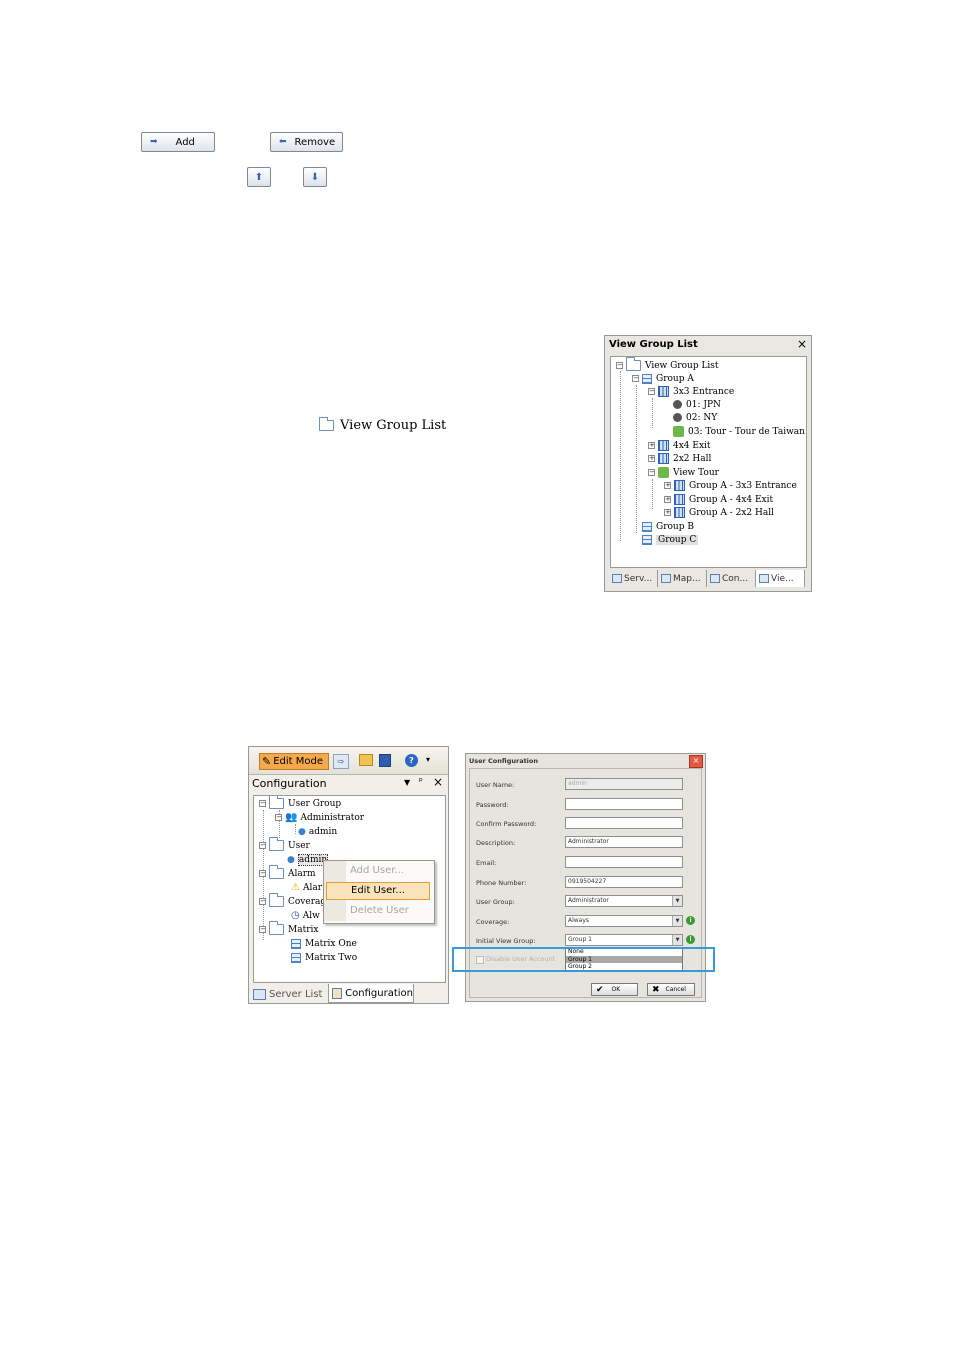 The width and height of the screenshot is (955, 1350). I want to click on server-icon, so click(259, 994).